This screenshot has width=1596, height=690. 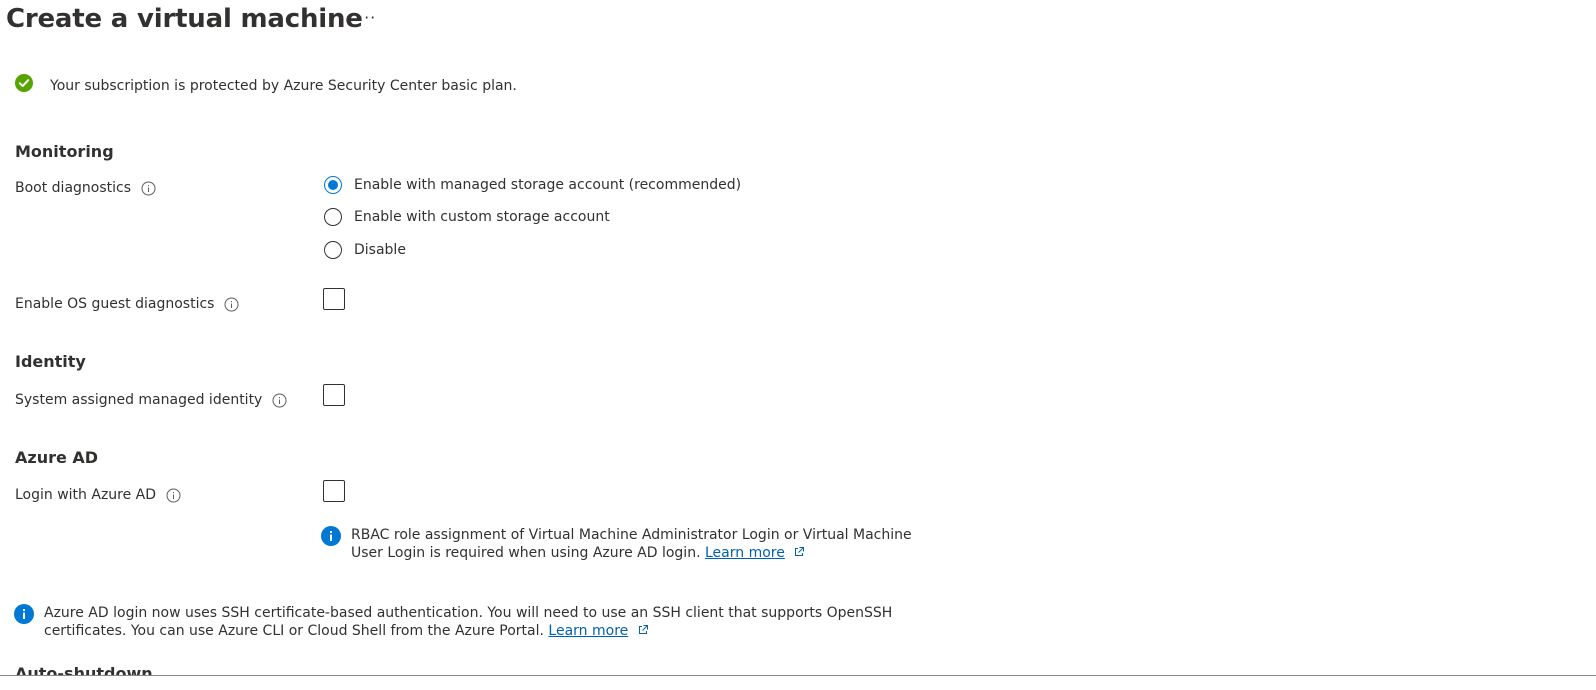 I want to click on os-guest-diagnostics-checkbox, so click(x=334, y=299).